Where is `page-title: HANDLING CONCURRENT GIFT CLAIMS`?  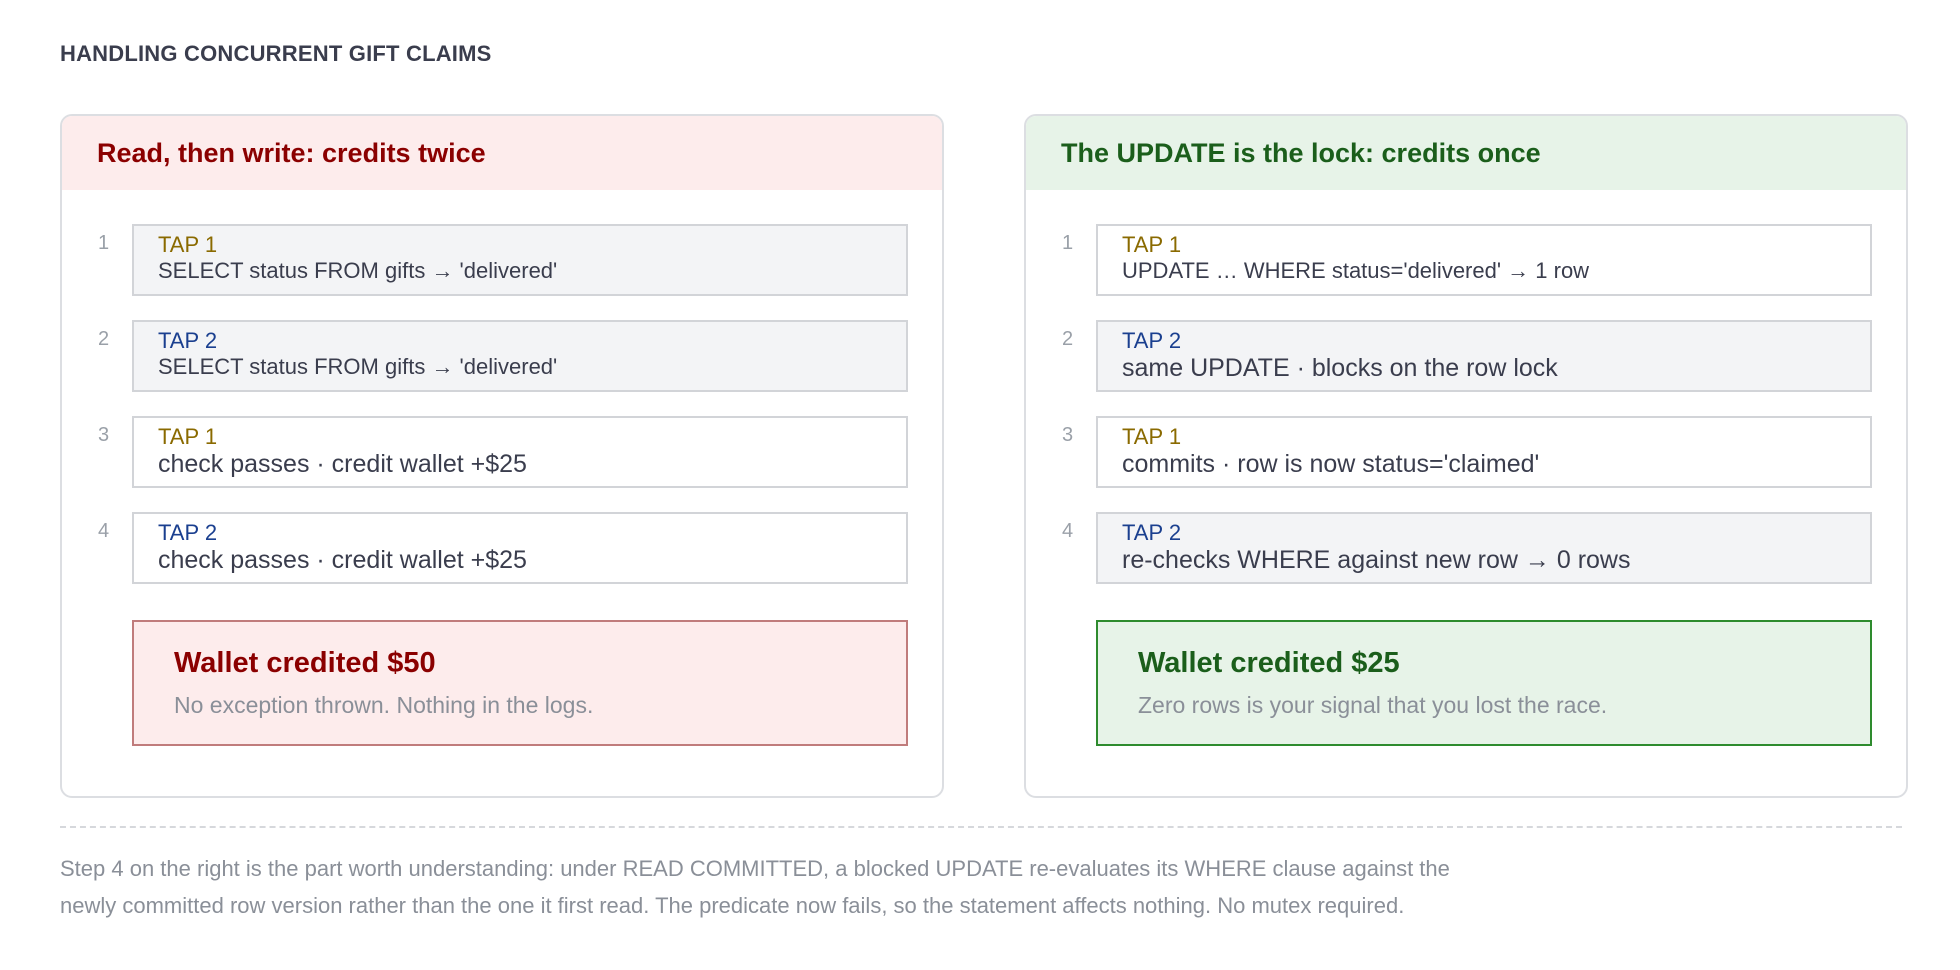 page-title: HANDLING CONCURRENT GIFT CLAIMS is located at coordinates (276, 53).